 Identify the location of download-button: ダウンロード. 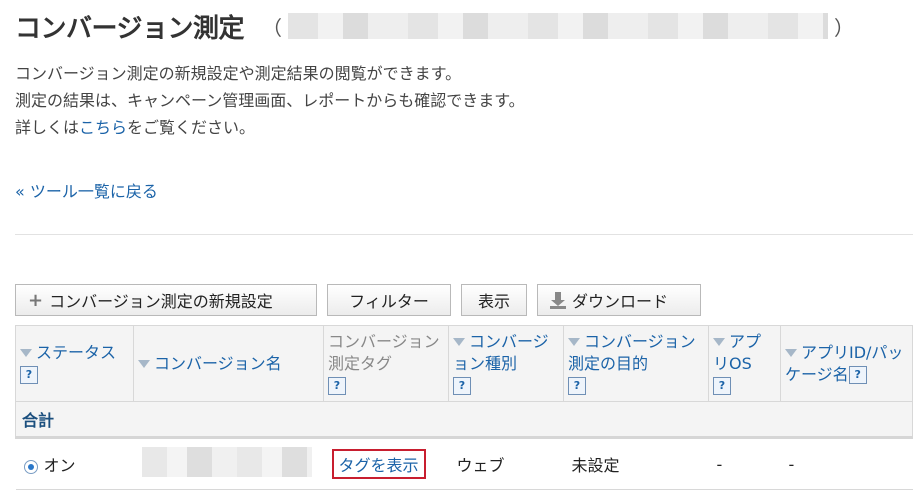
(619, 300).